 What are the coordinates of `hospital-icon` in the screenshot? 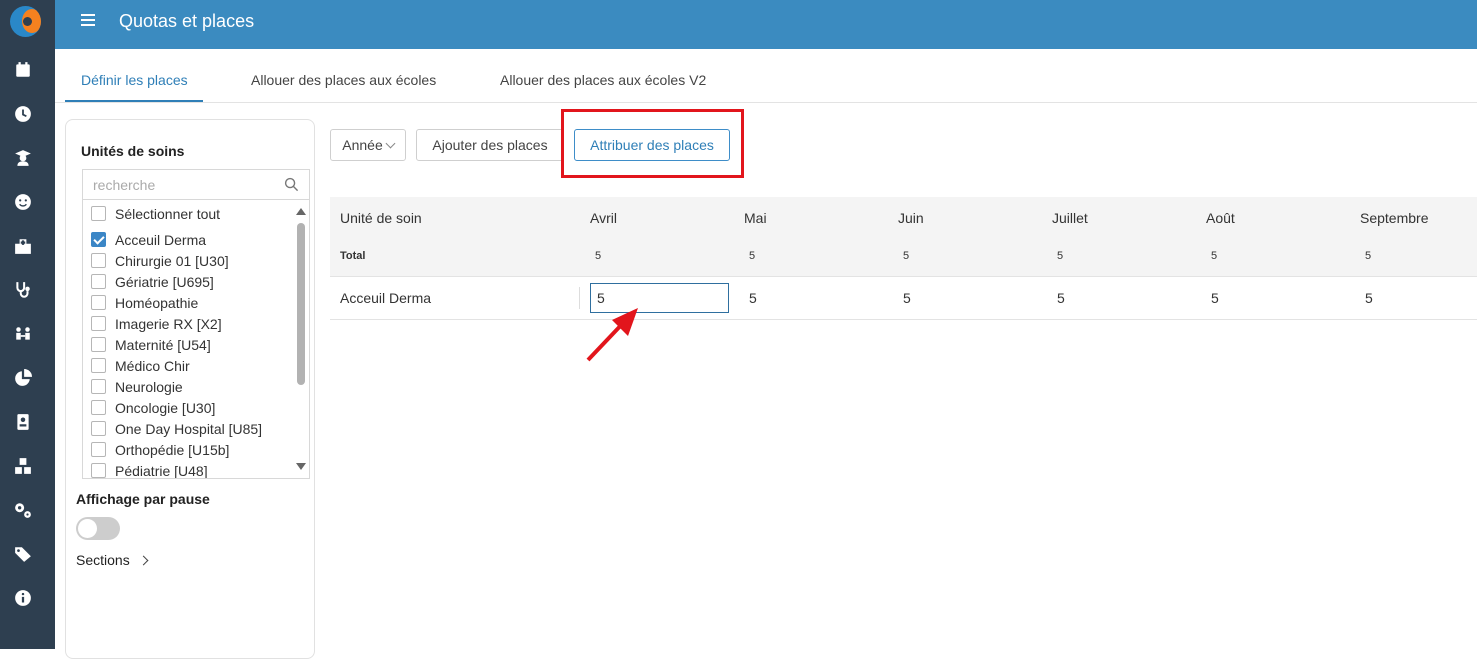 It's located at (23, 246).